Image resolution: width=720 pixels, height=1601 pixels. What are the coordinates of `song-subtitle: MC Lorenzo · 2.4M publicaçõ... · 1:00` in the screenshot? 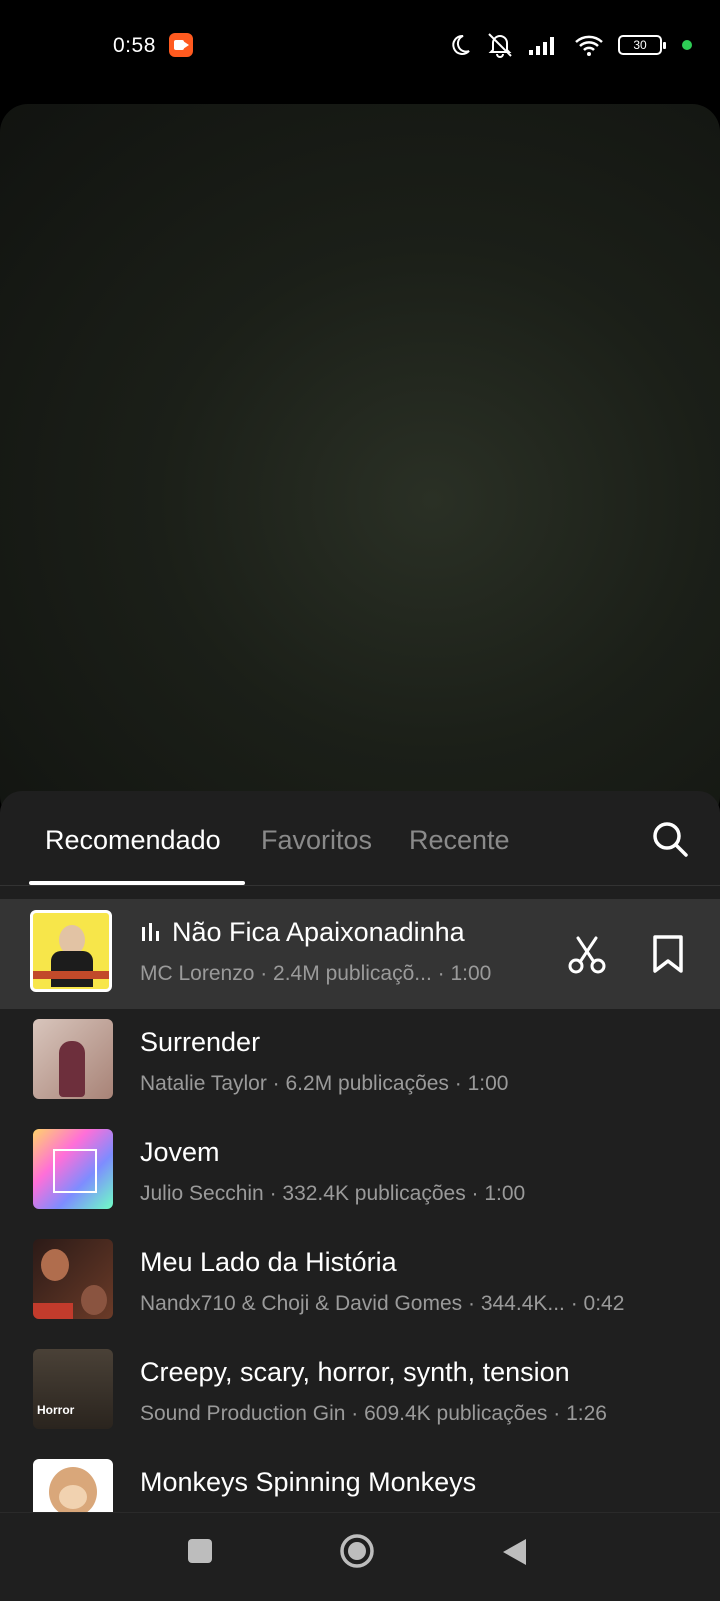 It's located at (316, 973).